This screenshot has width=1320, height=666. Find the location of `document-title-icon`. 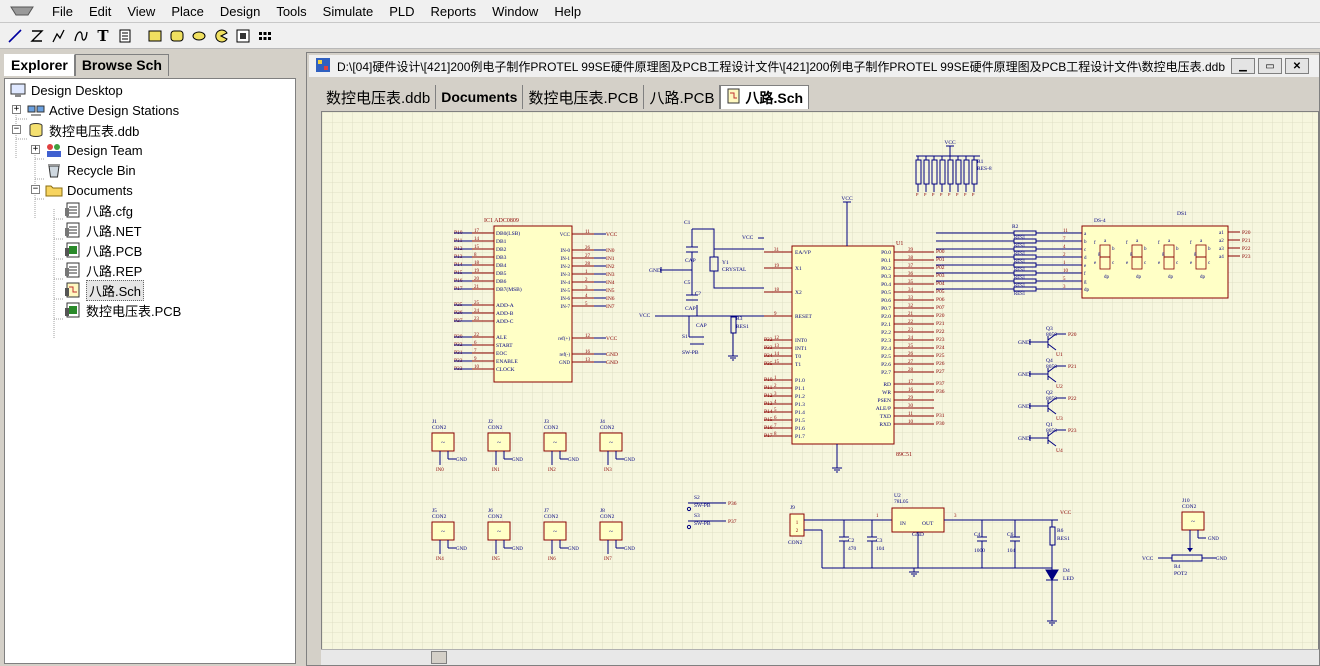

document-title-icon is located at coordinates (323, 66).